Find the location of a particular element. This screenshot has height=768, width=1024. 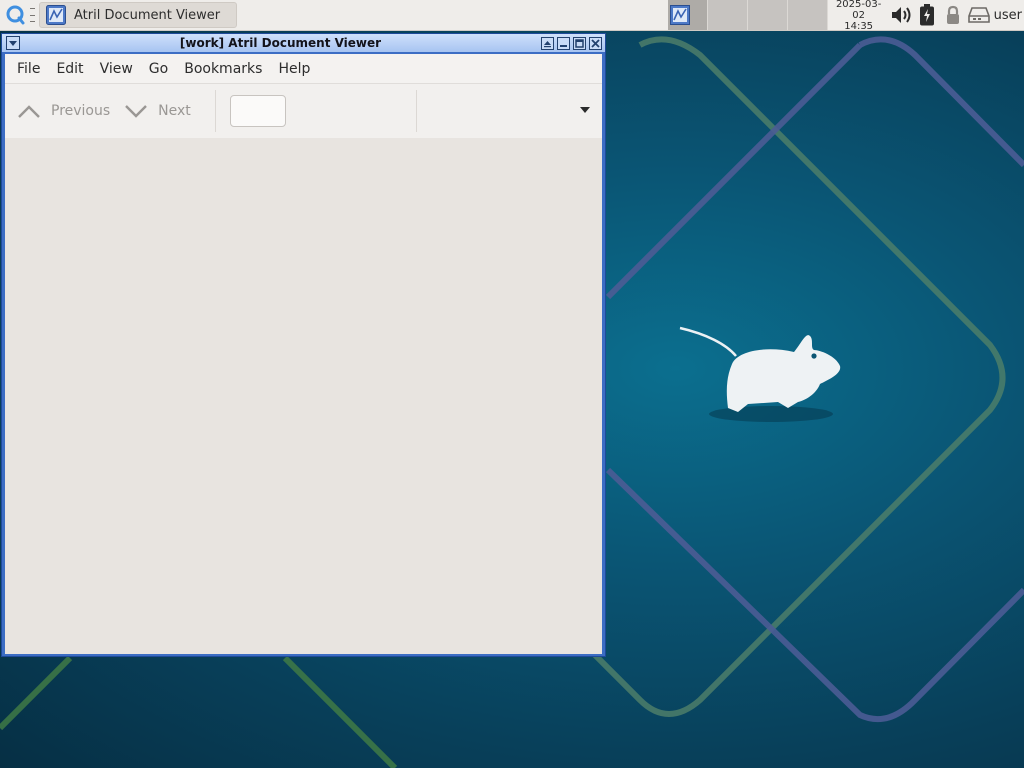

clock: 2025-03-02 14:35 is located at coordinates (859, 16).